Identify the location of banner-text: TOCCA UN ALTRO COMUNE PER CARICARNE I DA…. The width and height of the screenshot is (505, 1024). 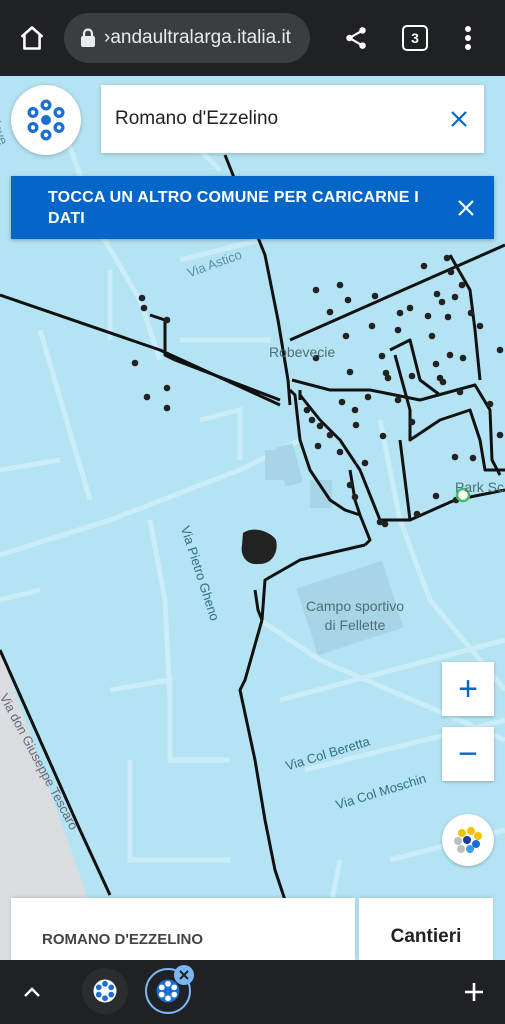
(233, 207).